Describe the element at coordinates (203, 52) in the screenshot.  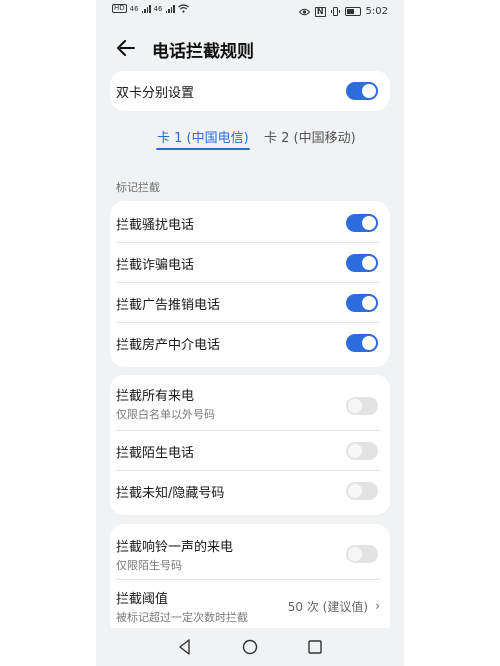
I see `page-title: 电话拦截规则` at that location.